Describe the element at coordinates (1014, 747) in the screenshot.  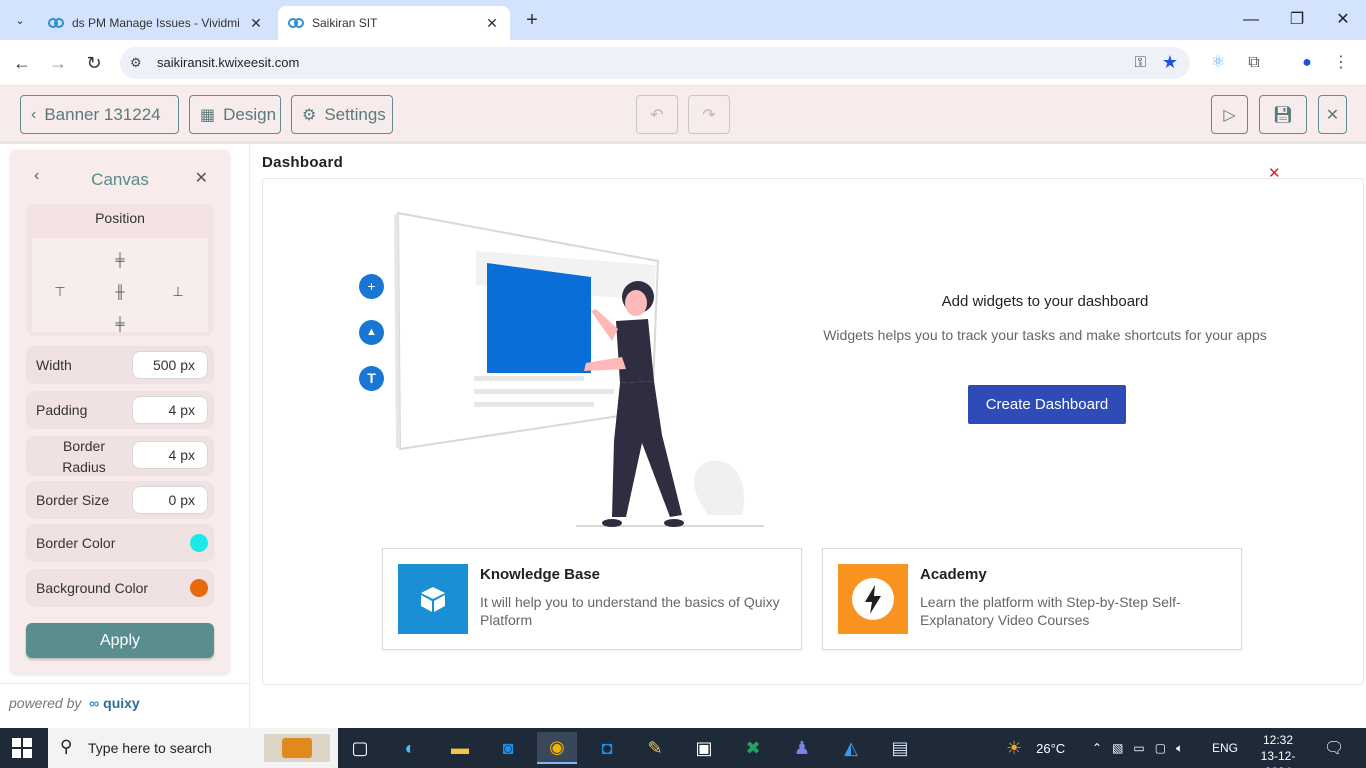
I see `weather-sun-icon: ☀` at that location.